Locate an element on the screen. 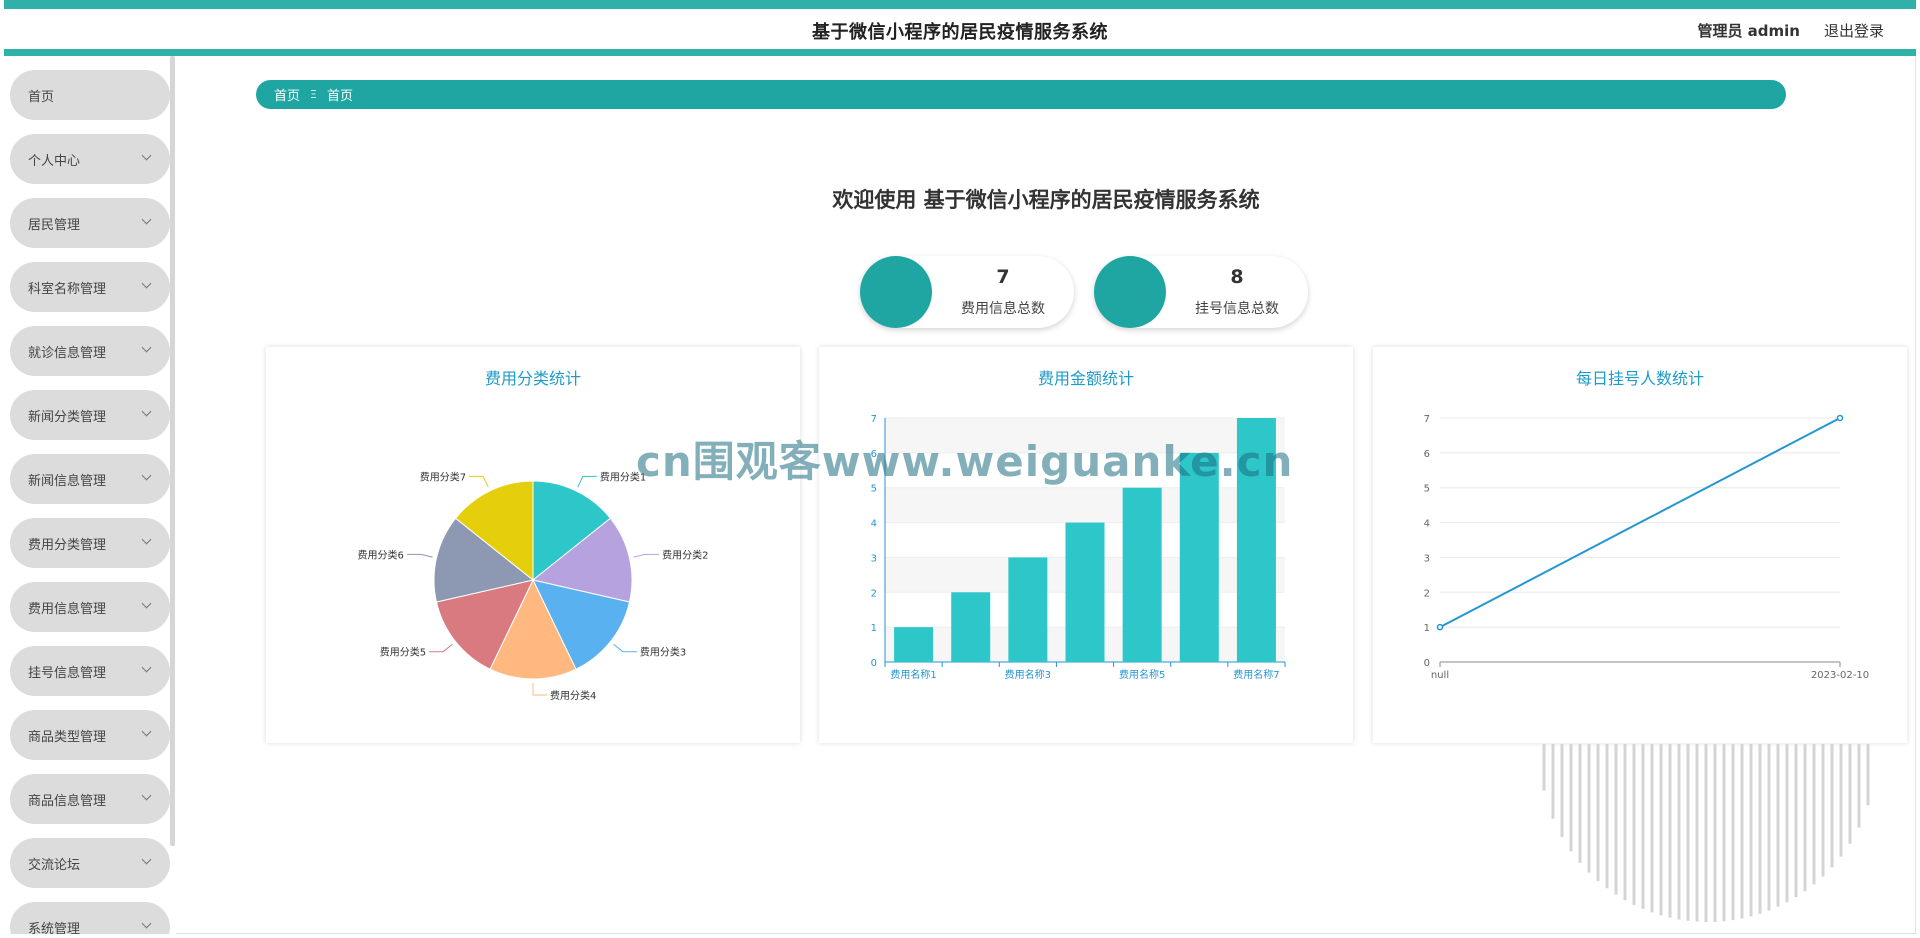 This screenshot has width=1920, height=938. pie-chart: 费用分类1费用分类2费用分类3费用分类4费用分类5费用分类6费用分类7 is located at coordinates (533, 586).